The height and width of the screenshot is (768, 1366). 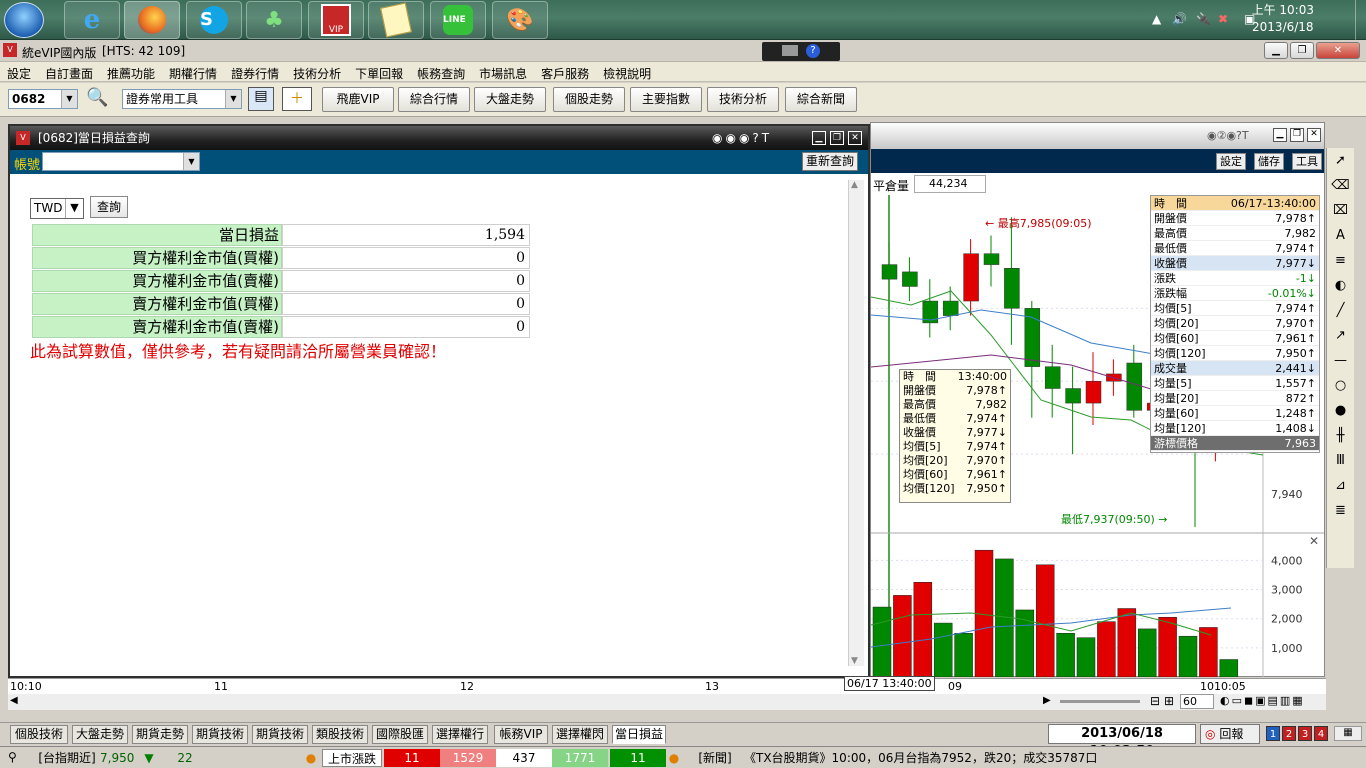 I want to click on zoom-slider, so click(x=1100, y=701).